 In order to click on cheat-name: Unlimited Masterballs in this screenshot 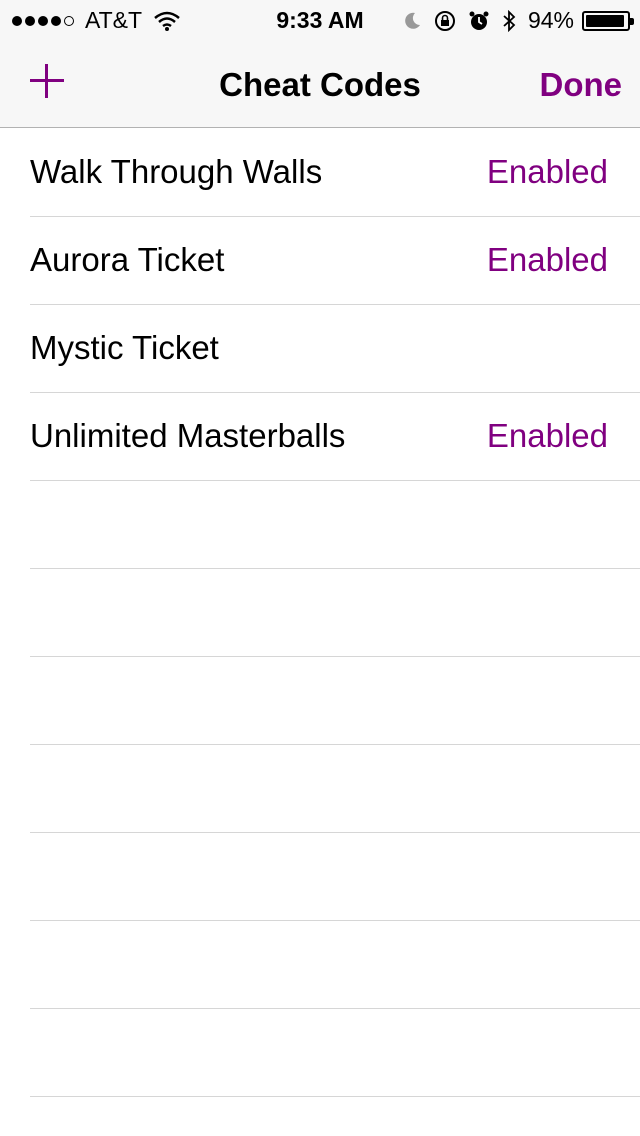, I will do `click(188, 435)`.